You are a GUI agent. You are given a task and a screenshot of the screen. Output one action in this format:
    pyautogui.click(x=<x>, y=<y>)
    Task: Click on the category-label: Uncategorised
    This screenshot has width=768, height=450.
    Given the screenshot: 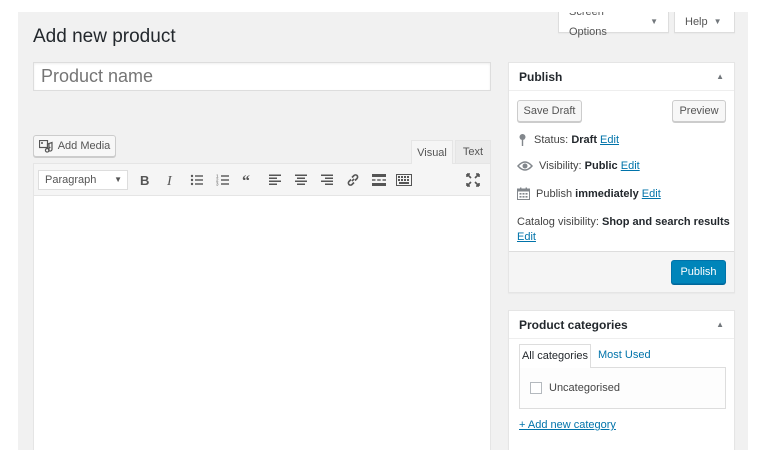 What is the action you would take?
    pyautogui.click(x=584, y=388)
    